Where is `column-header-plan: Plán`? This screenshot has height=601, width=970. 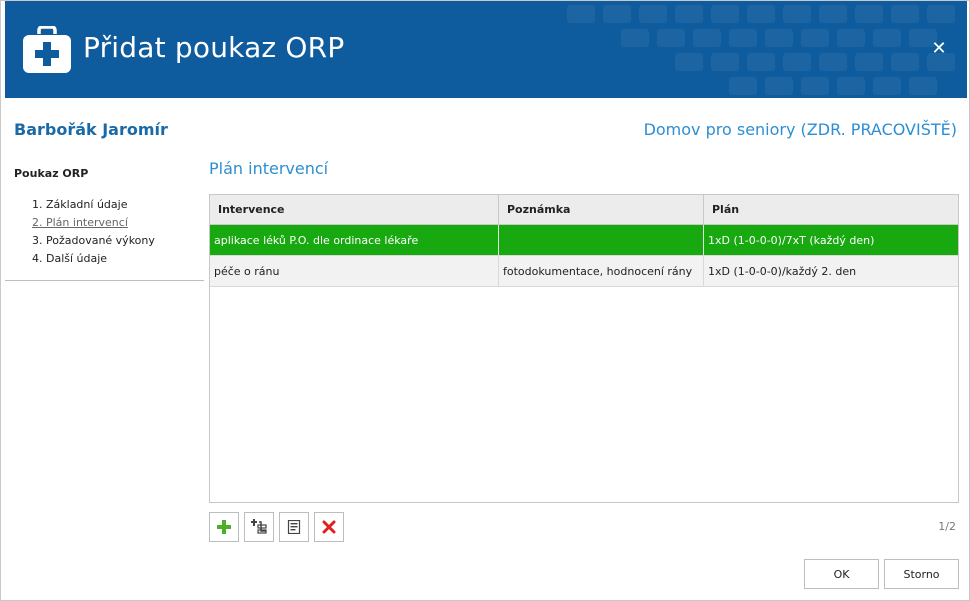
column-header-plan: Plán is located at coordinates (831, 209).